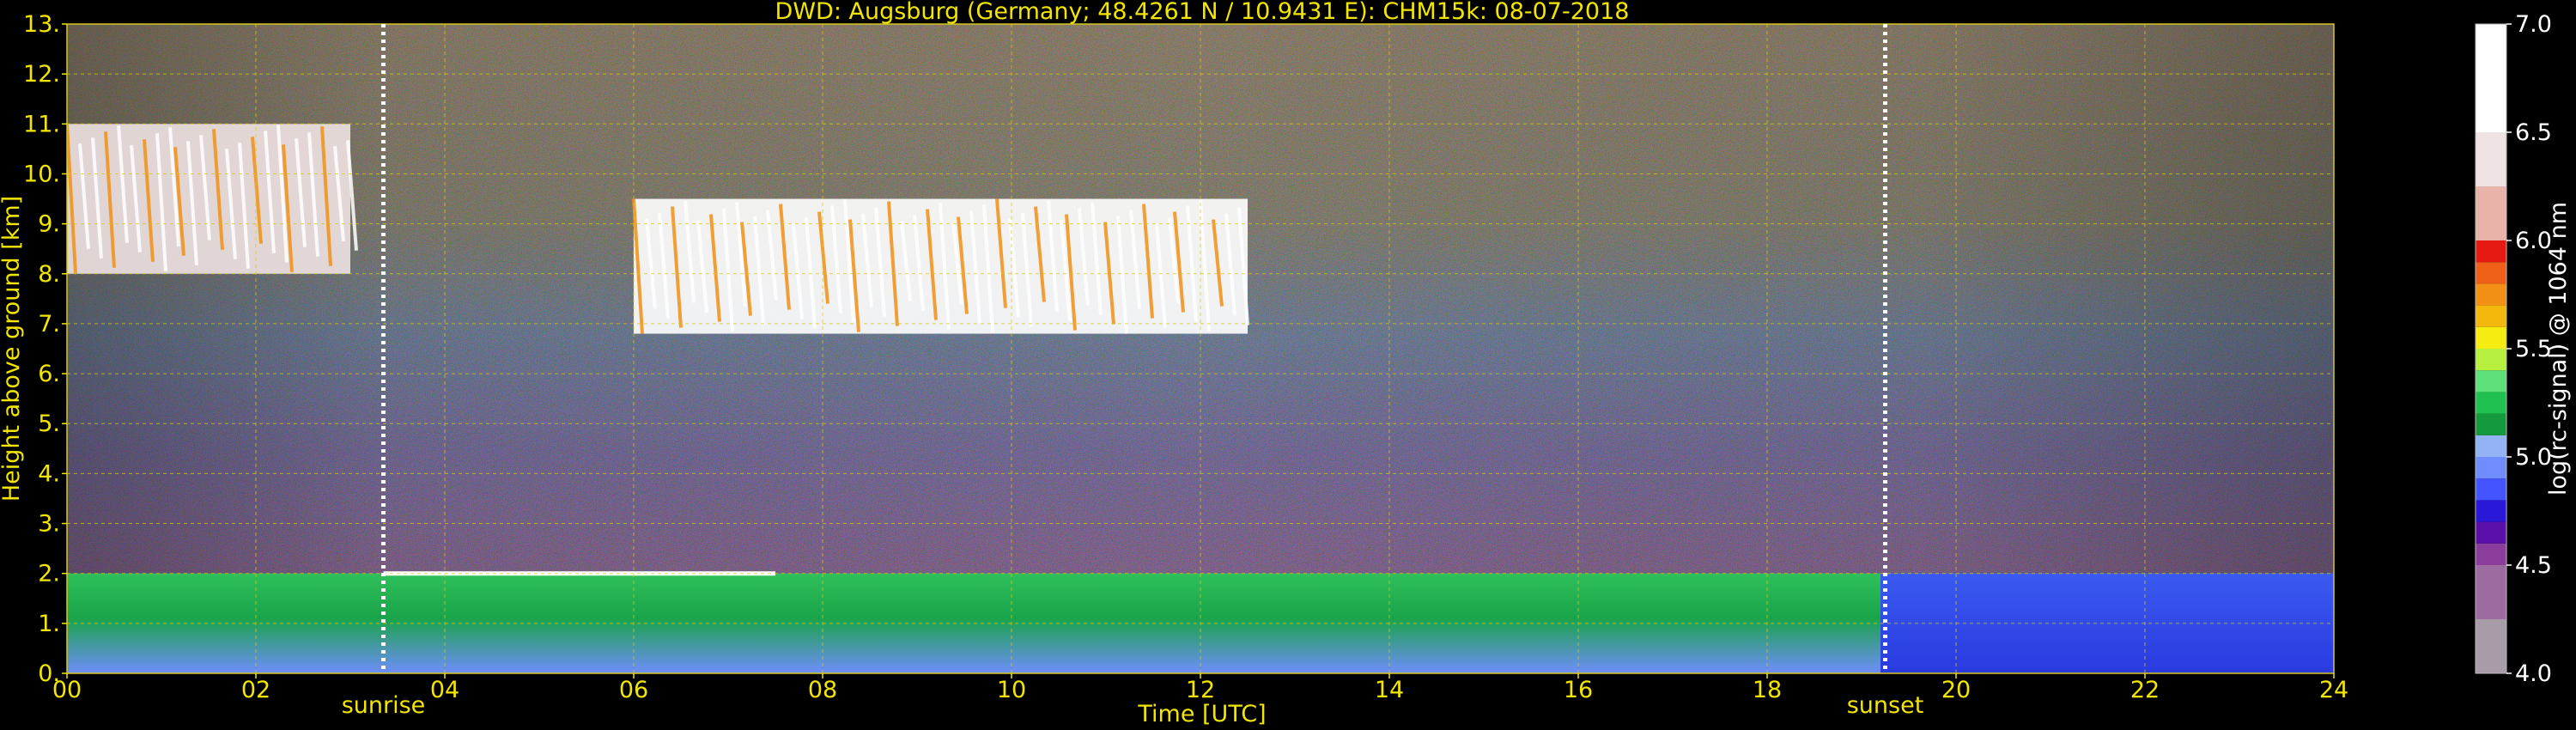  What do you see at coordinates (2533, 673) in the screenshot?
I see `colorbar-tick-label: 4.0` at bounding box center [2533, 673].